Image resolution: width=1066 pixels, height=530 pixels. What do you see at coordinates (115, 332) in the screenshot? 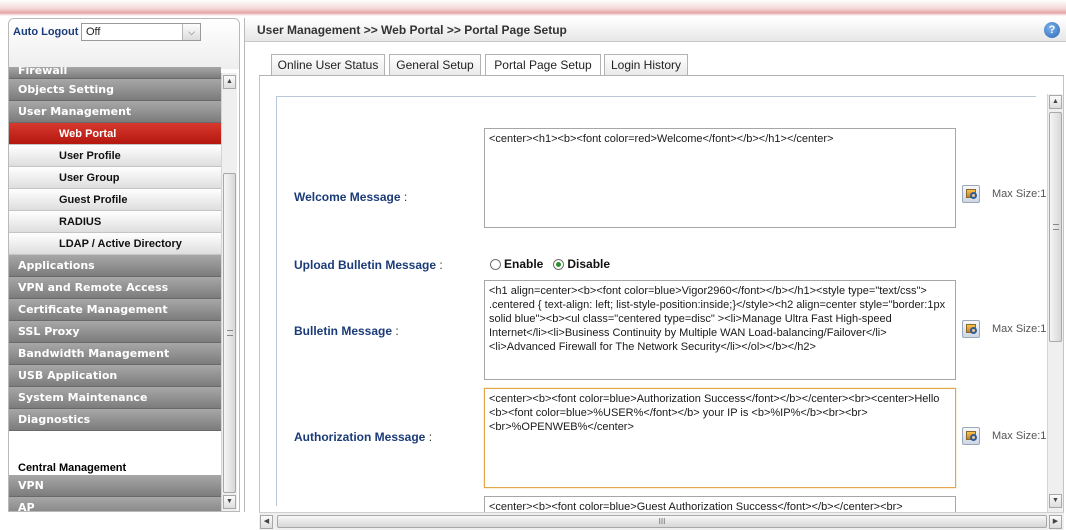
I see `sidebar-item-ssl-proxy: SSL Proxy` at bounding box center [115, 332].